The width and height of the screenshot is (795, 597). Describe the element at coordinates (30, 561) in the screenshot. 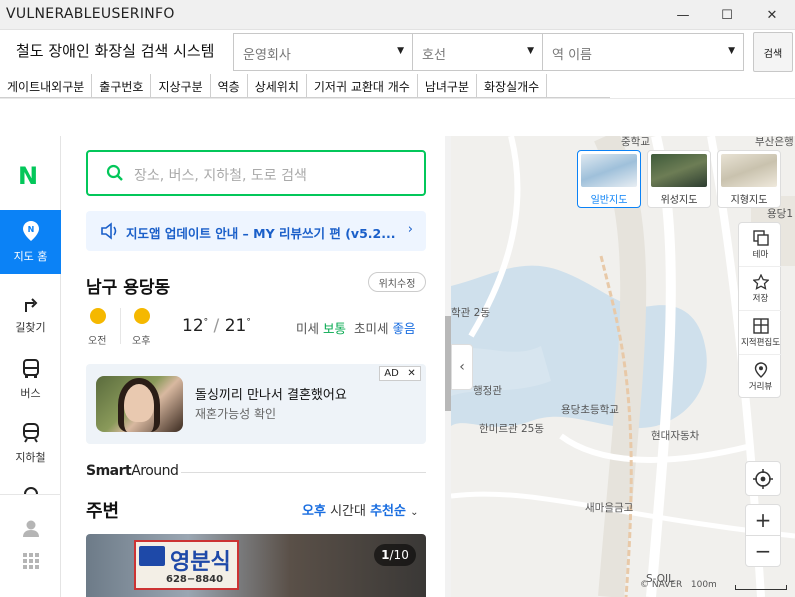

I see `grid-menu-icon` at that location.